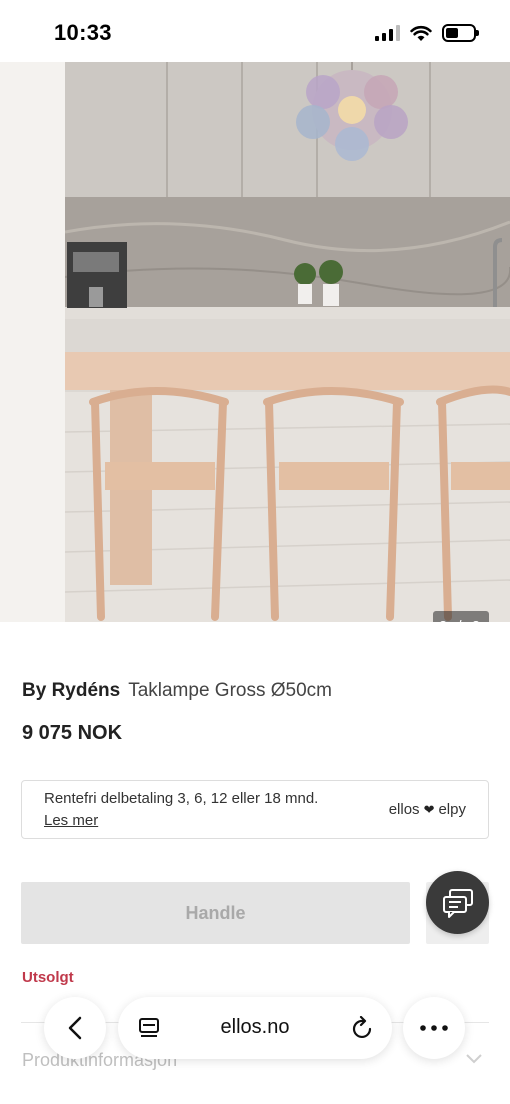 The height and width of the screenshot is (1104, 510). Describe the element at coordinates (452, 809) in the screenshot. I see `logo-elpy: elpy` at that location.